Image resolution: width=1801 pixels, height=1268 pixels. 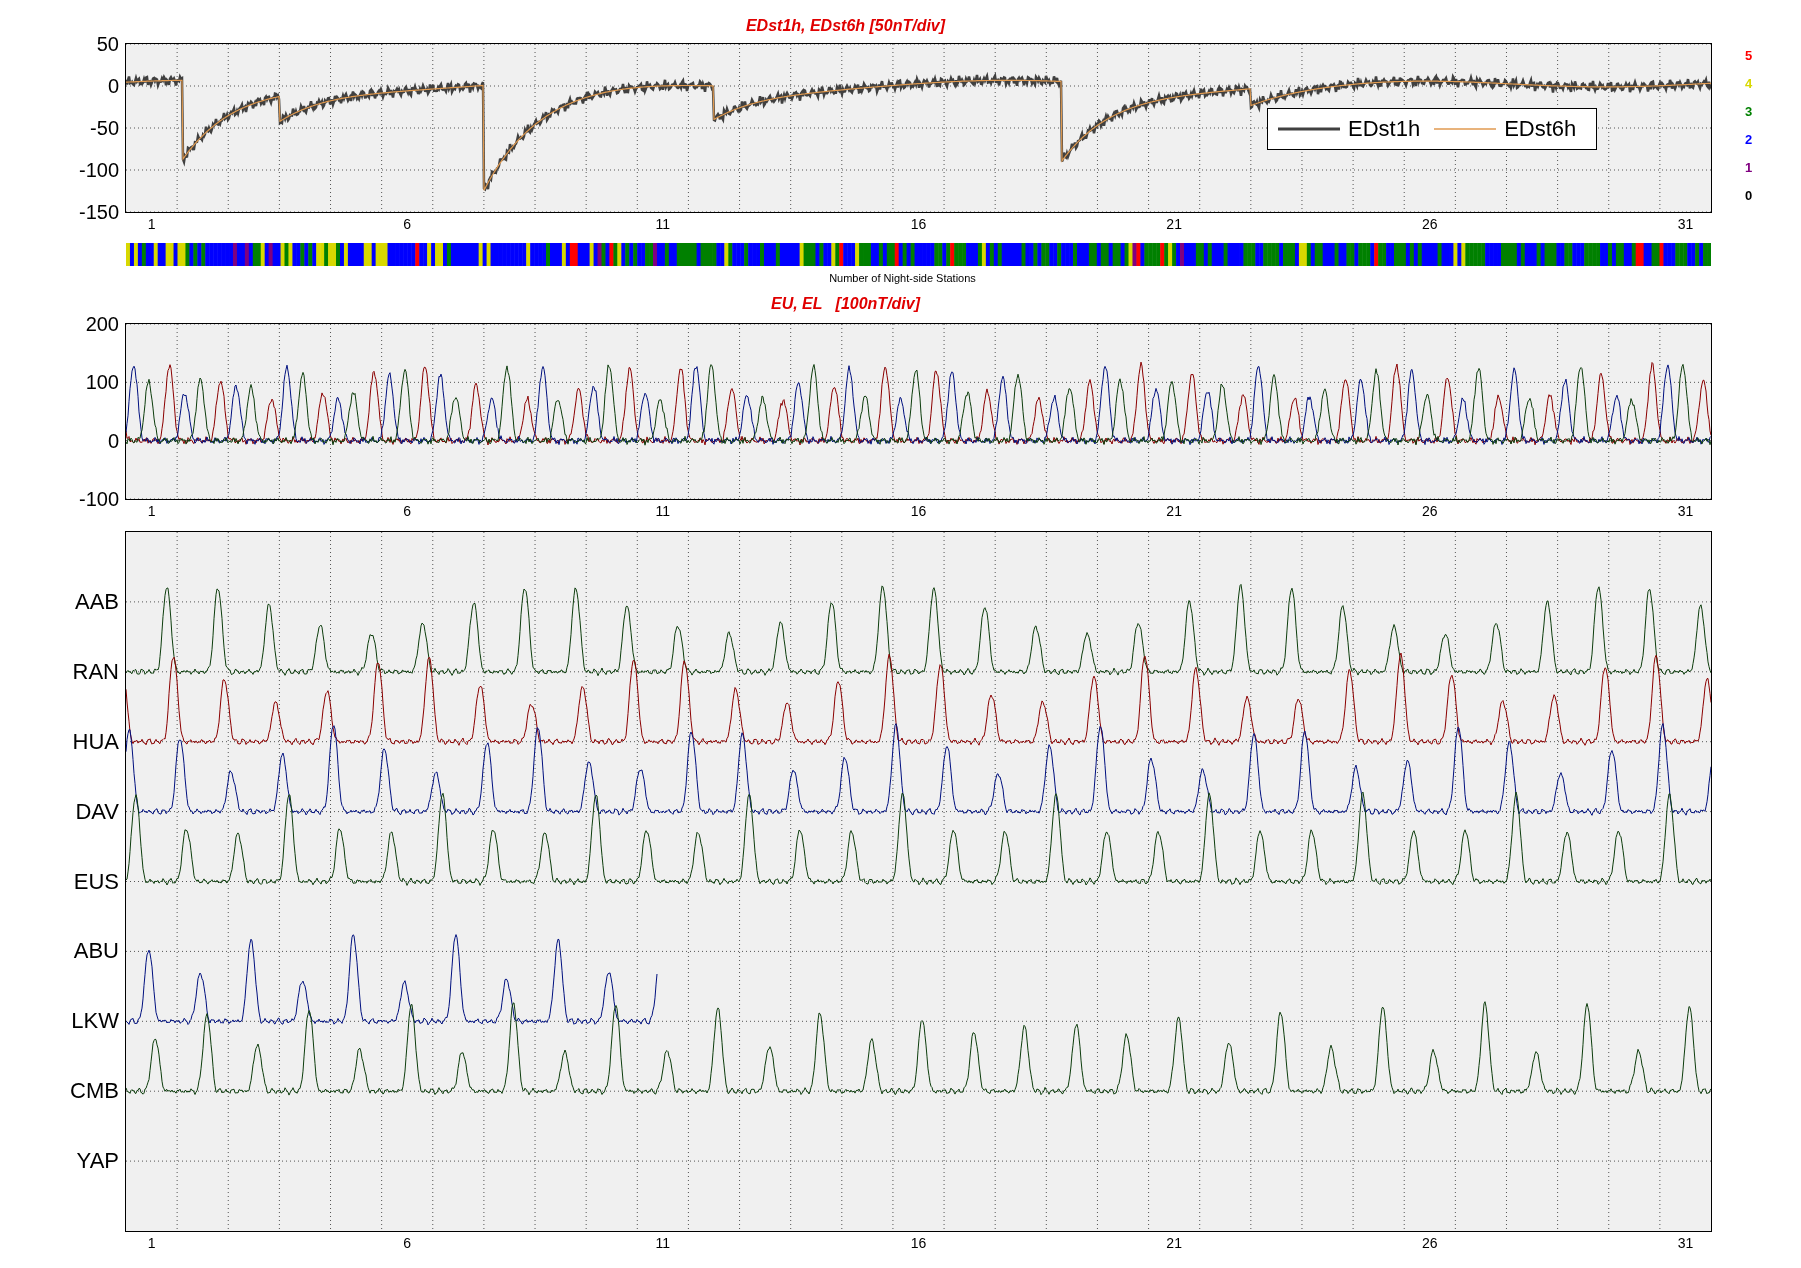 I want to click on legend-level: 0, so click(x=1749, y=196).